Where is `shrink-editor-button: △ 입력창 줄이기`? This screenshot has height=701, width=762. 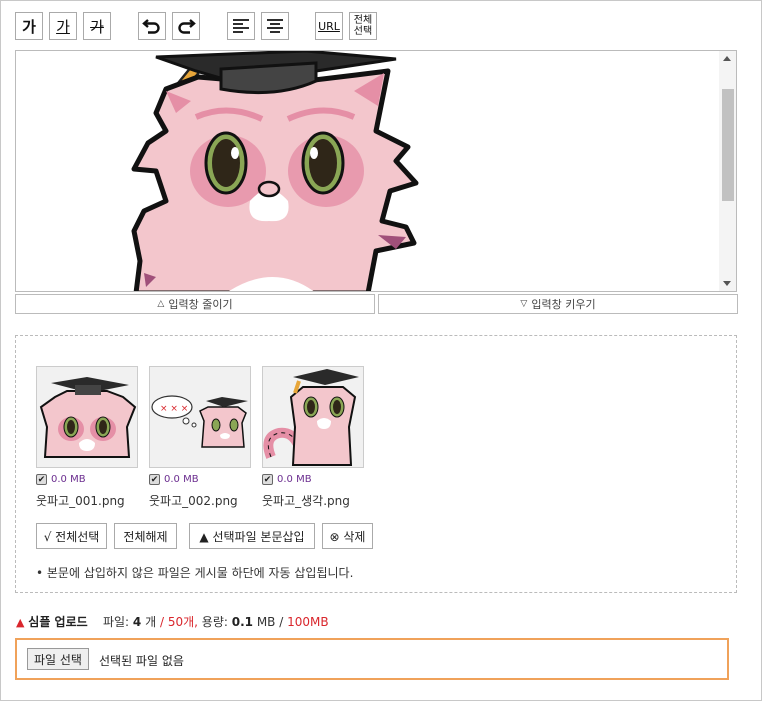
shrink-editor-button: △ 입력창 줄이기 is located at coordinates (195, 304).